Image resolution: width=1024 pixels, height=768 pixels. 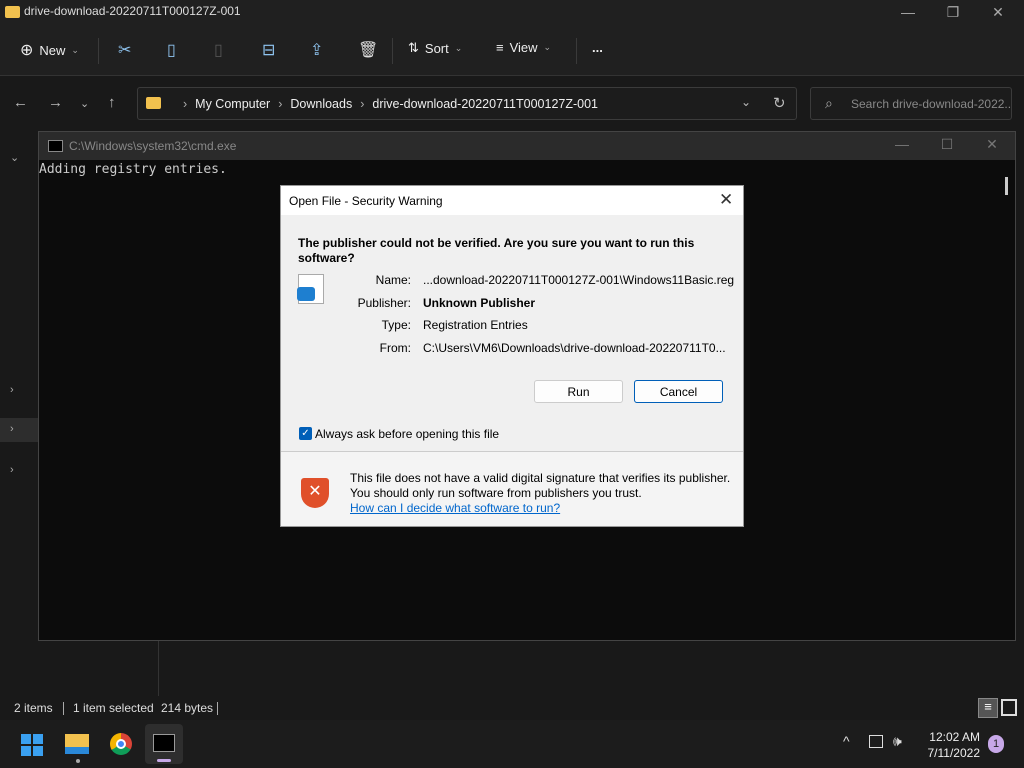 What do you see at coordinates (49, 50) in the screenshot?
I see `new-button: ⊕ New ⌄` at bounding box center [49, 50].